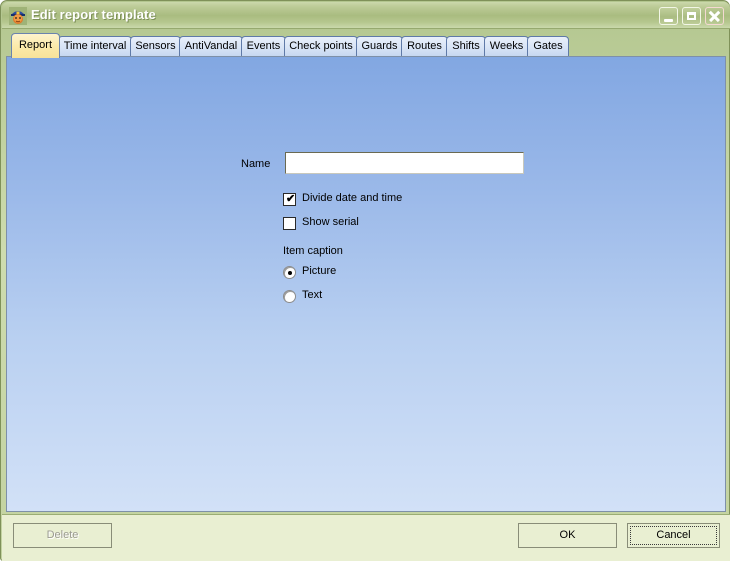 This screenshot has width=730, height=561. What do you see at coordinates (466, 46) in the screenshot?
I see `tab-shifts: Shifts` at bounding box center [466, 46].